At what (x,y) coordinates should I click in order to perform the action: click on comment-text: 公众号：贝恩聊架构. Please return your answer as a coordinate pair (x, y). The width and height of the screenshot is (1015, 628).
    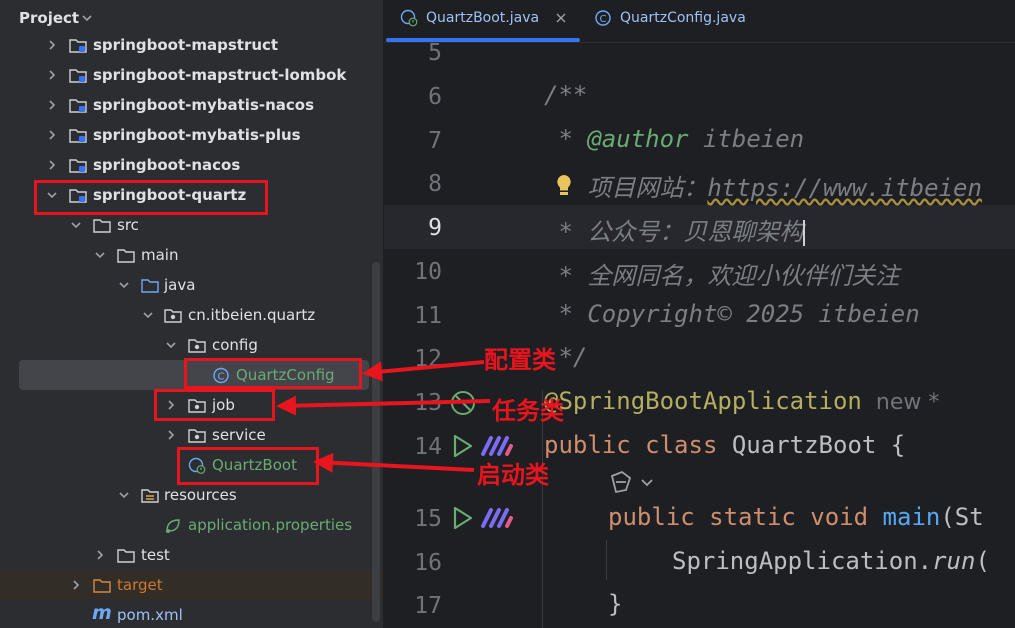
    Looking at the image, I should click on (695, 232).